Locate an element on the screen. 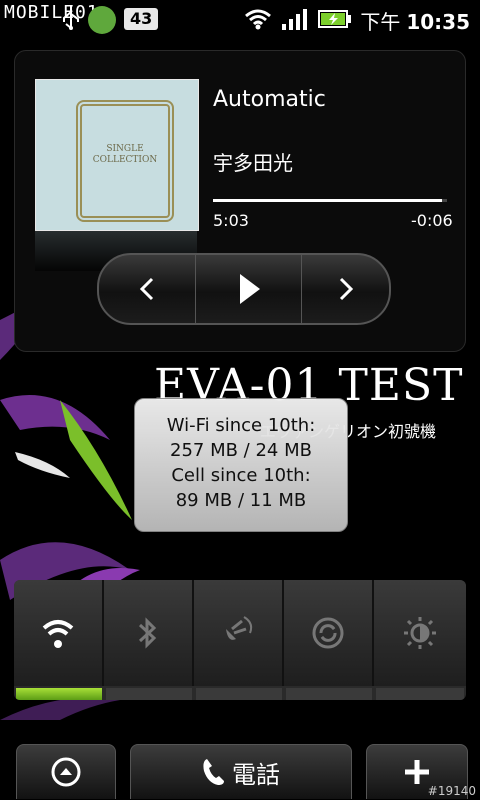 Image resolution: width=480 pixels, height=800 pixels. brightness-toggle is located at coordinates (420, 633).